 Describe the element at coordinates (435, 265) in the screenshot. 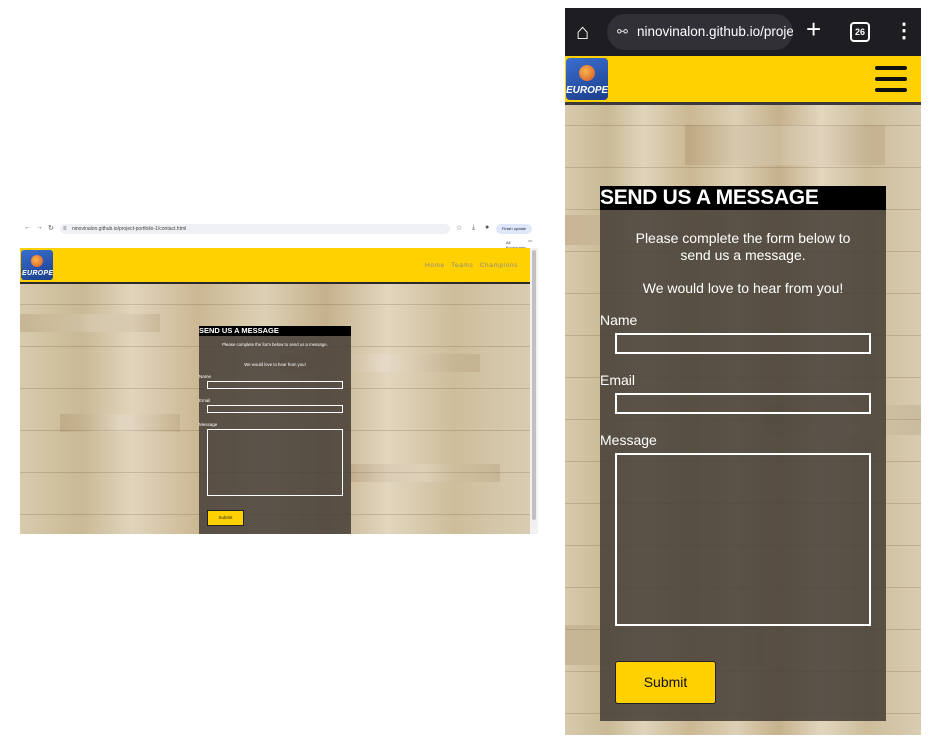

I see `nav-home: Home` at that location.